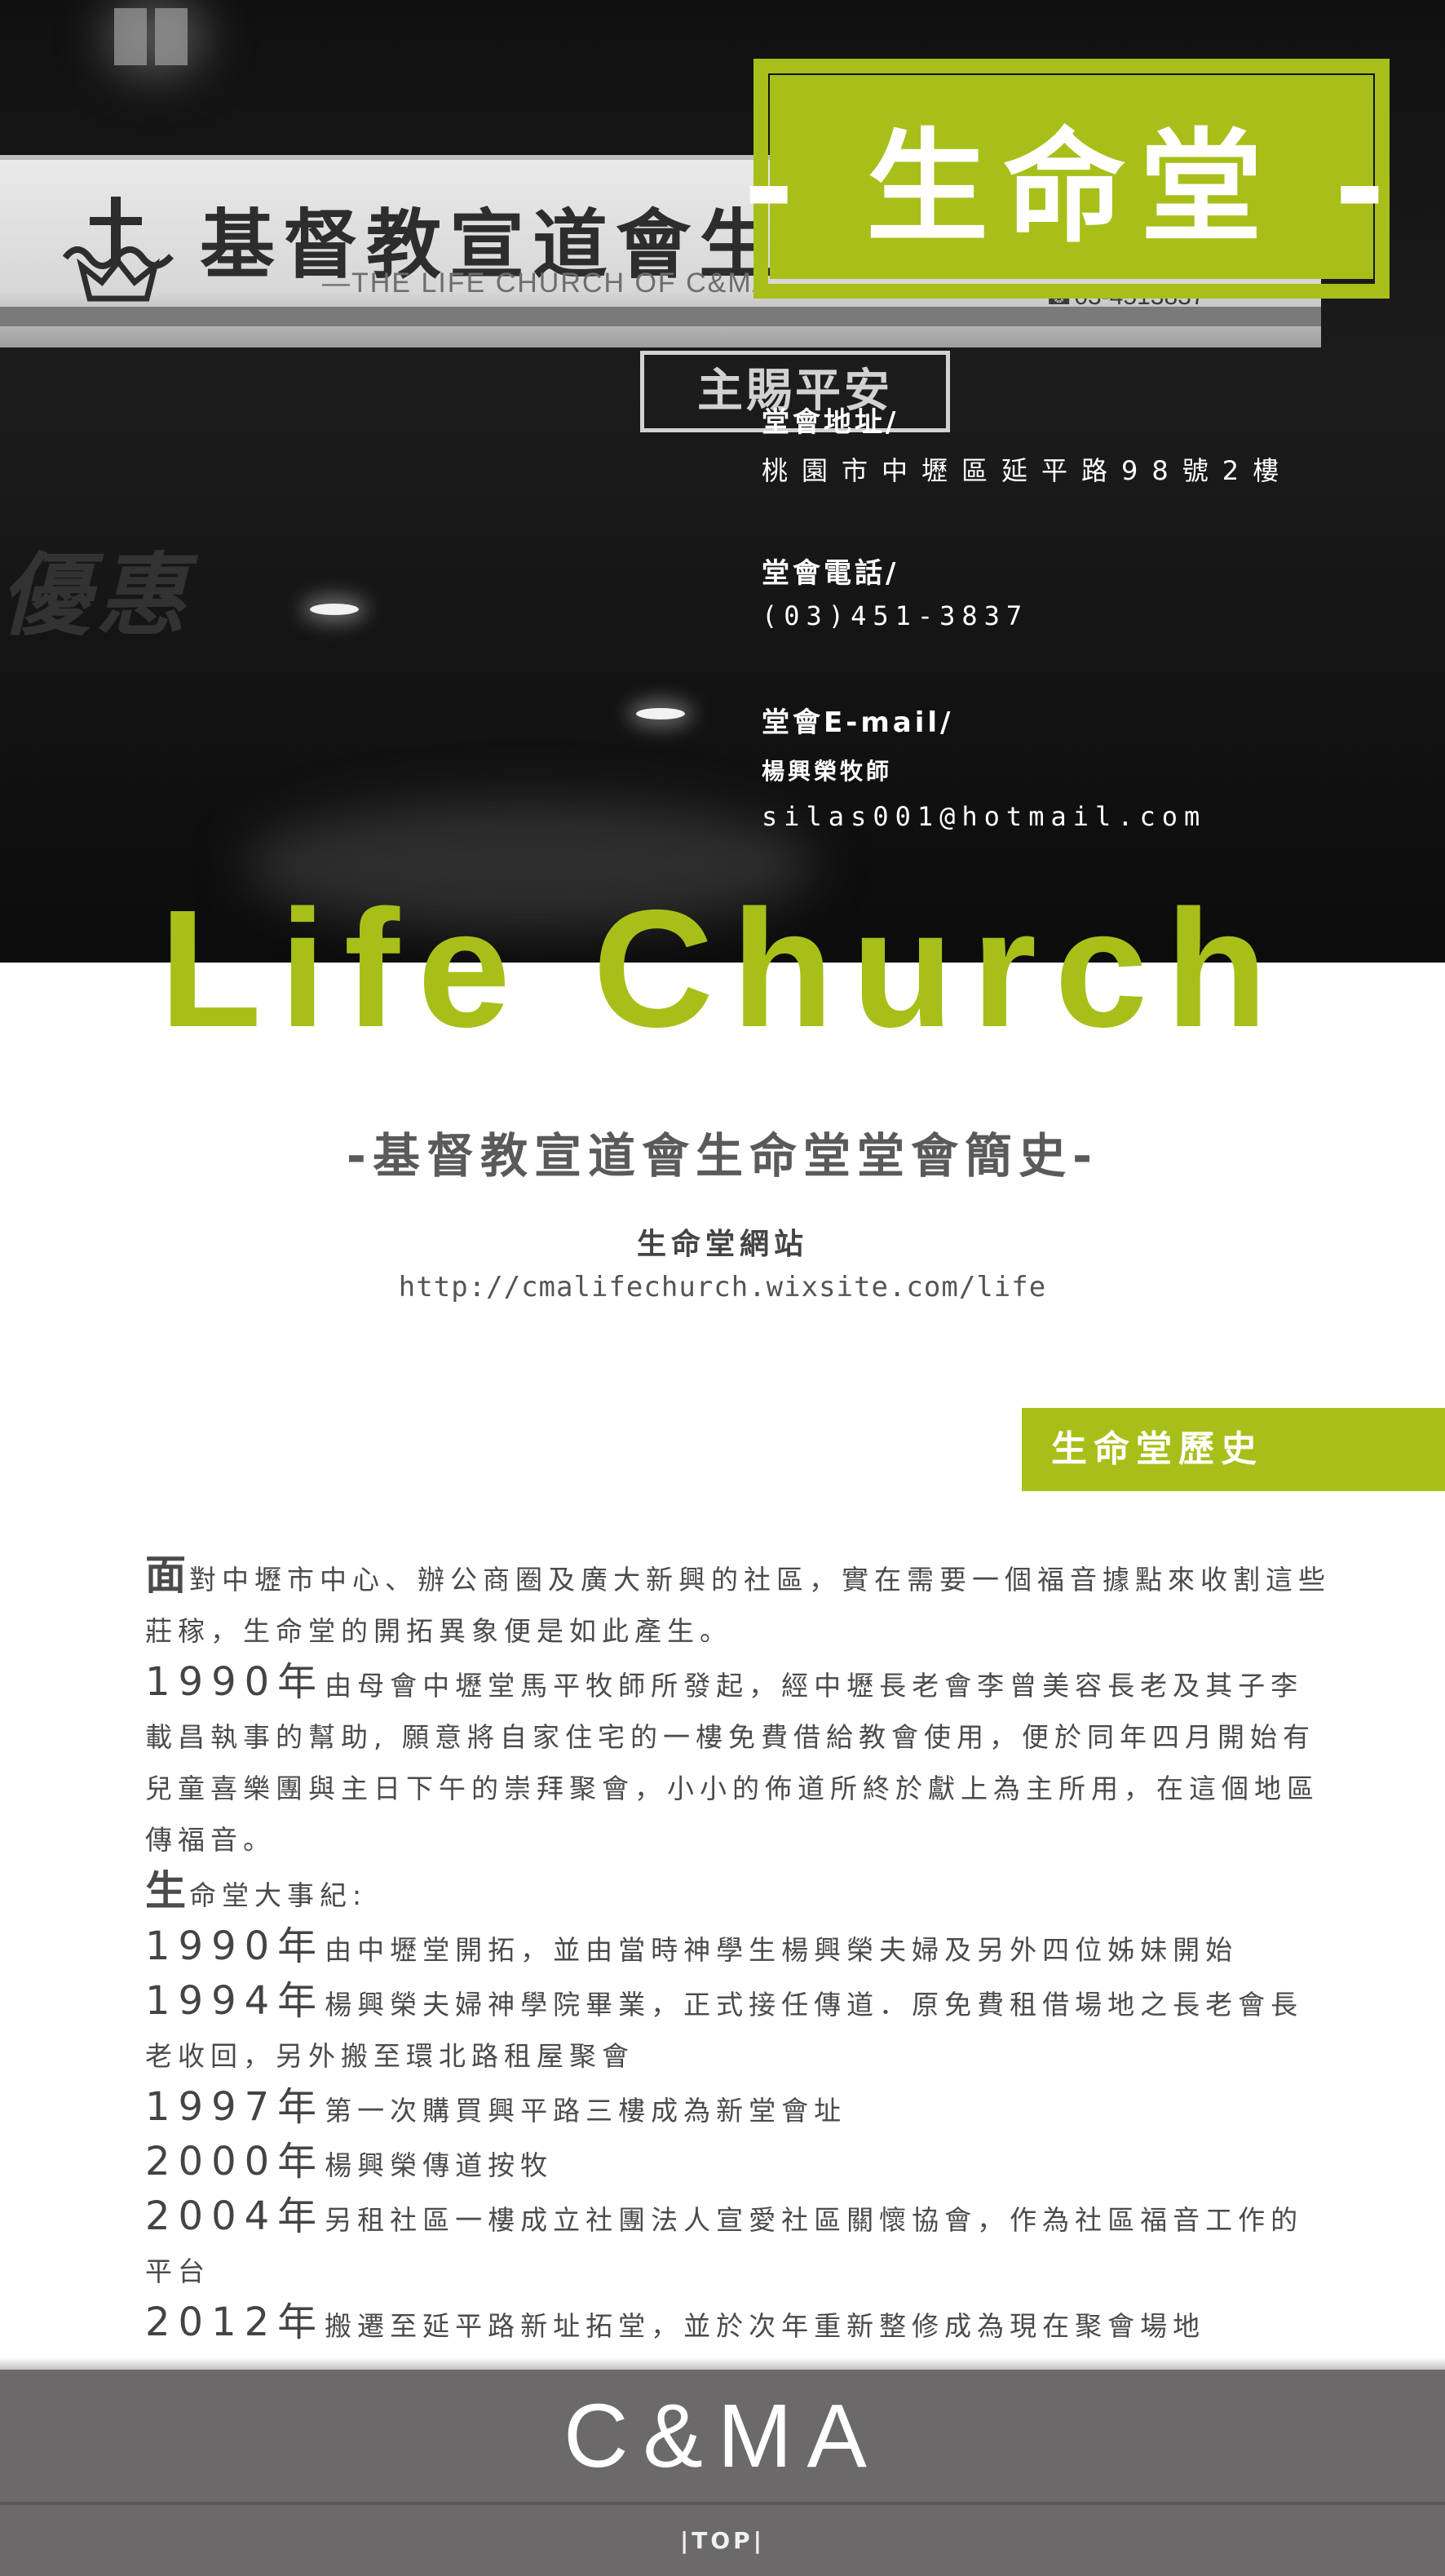  Describe the element at coordinates (439, 2165) in the screenshot. I see `event-text: 楊興榮傳道按牧` at that location.